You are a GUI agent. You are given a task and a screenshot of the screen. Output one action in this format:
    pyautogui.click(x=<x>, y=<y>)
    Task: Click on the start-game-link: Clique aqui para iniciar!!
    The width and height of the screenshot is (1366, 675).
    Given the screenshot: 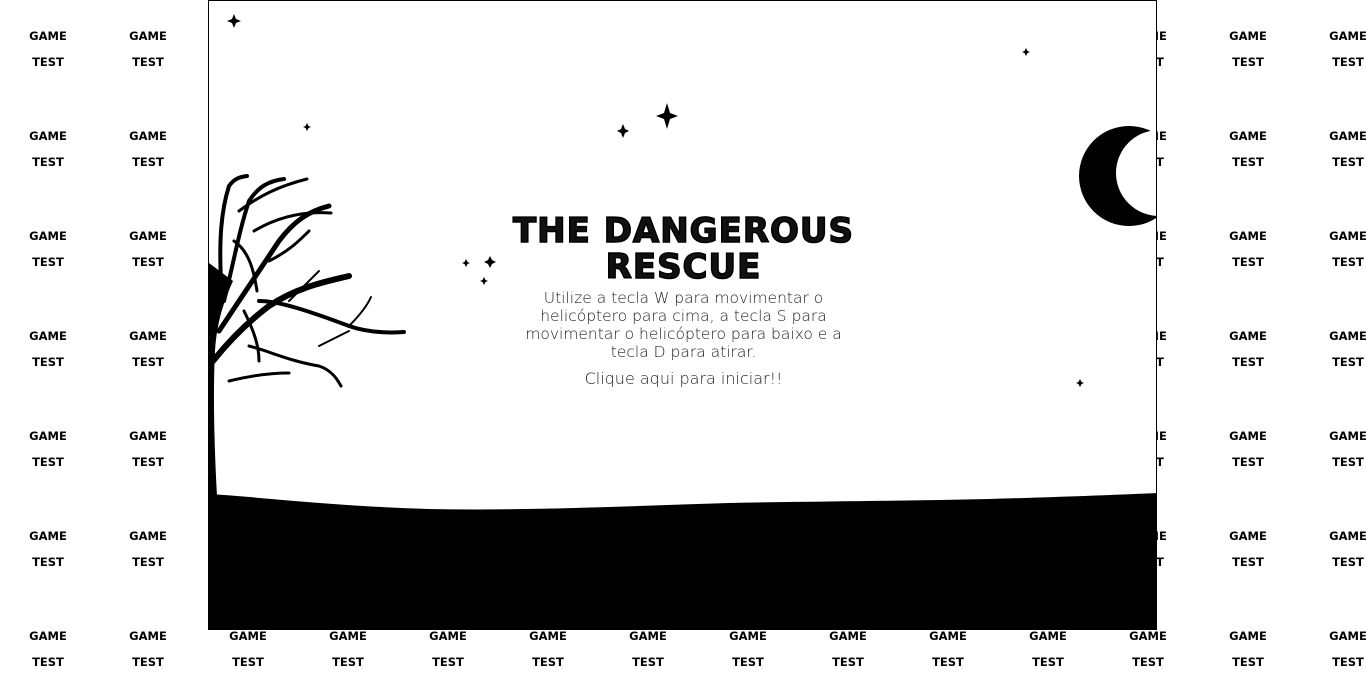 What is the action you would take?
    pyautogui.click(x=684, y=378)
    